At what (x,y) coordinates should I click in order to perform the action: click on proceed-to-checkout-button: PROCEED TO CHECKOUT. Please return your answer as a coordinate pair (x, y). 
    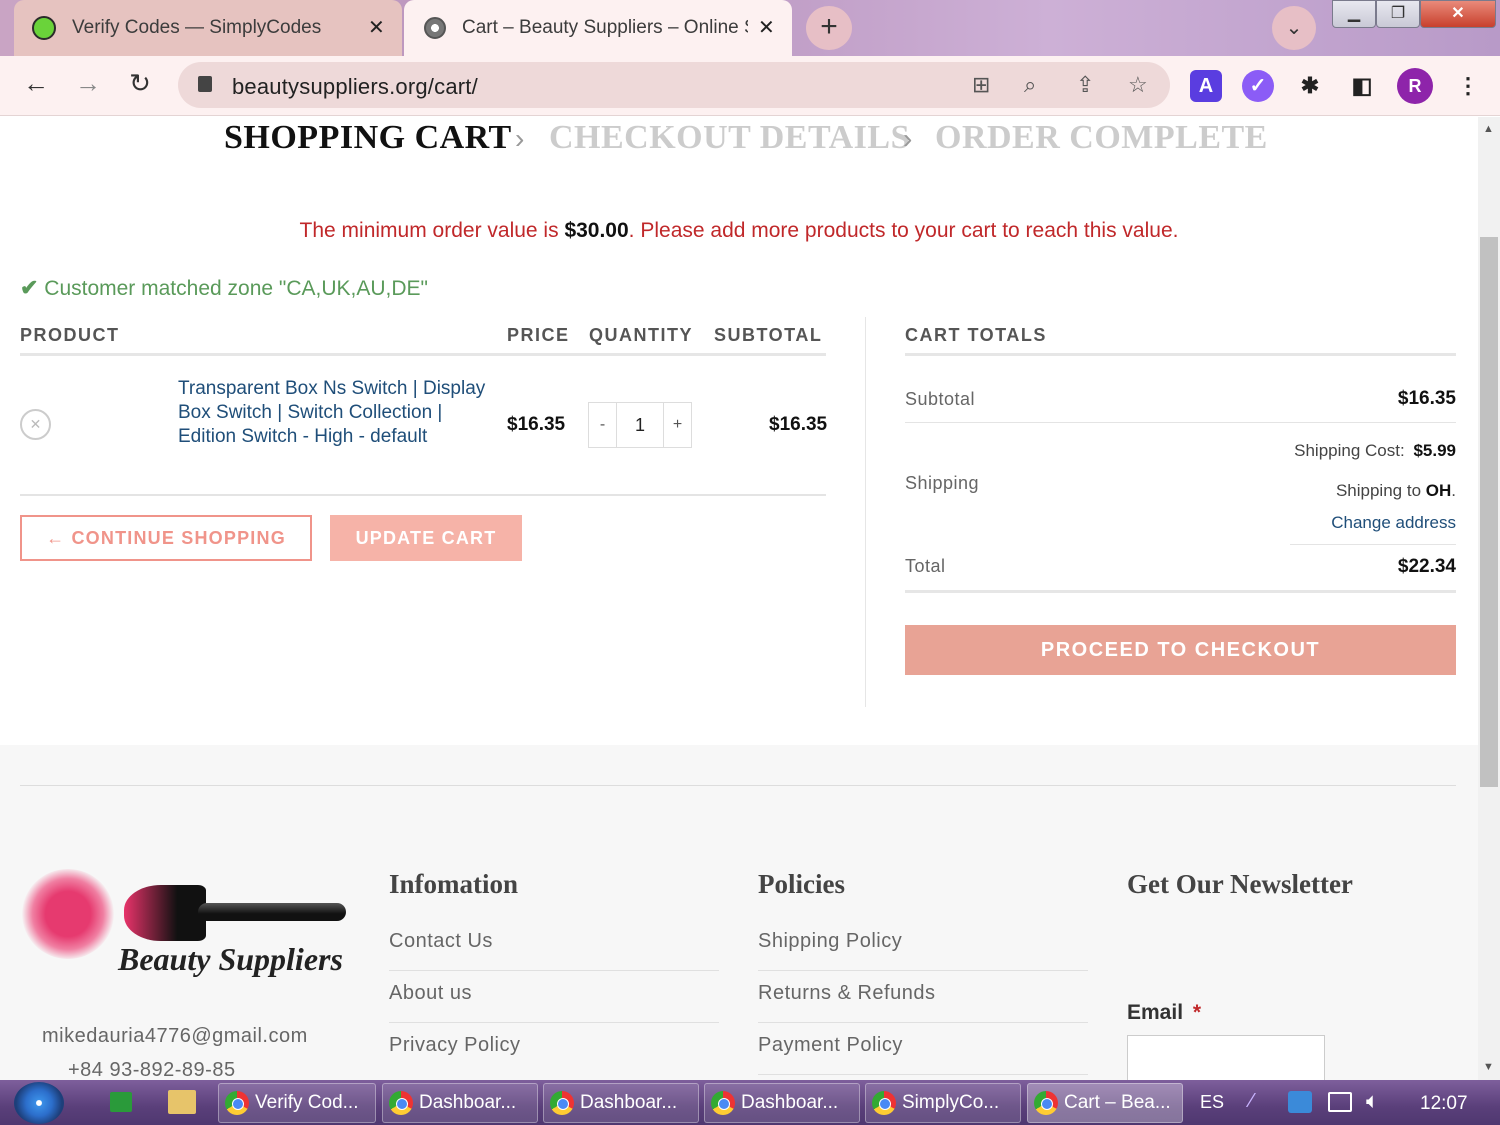
    Looking at the image, I should click on (1180, 650).